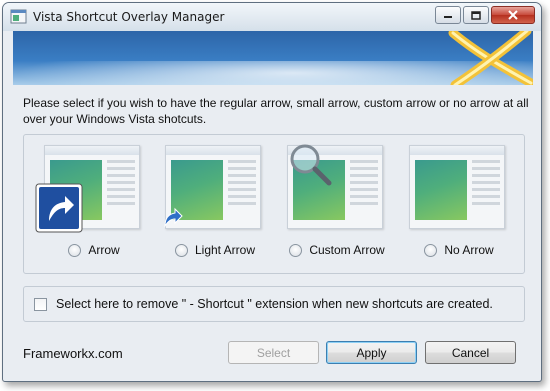 Image resolution: width=550 pixels, height=391 pixels. What do you see at coordinates (296, 250) in the screenshot?
I see `radio-custom-arrow` at bounding box center [296, 250].